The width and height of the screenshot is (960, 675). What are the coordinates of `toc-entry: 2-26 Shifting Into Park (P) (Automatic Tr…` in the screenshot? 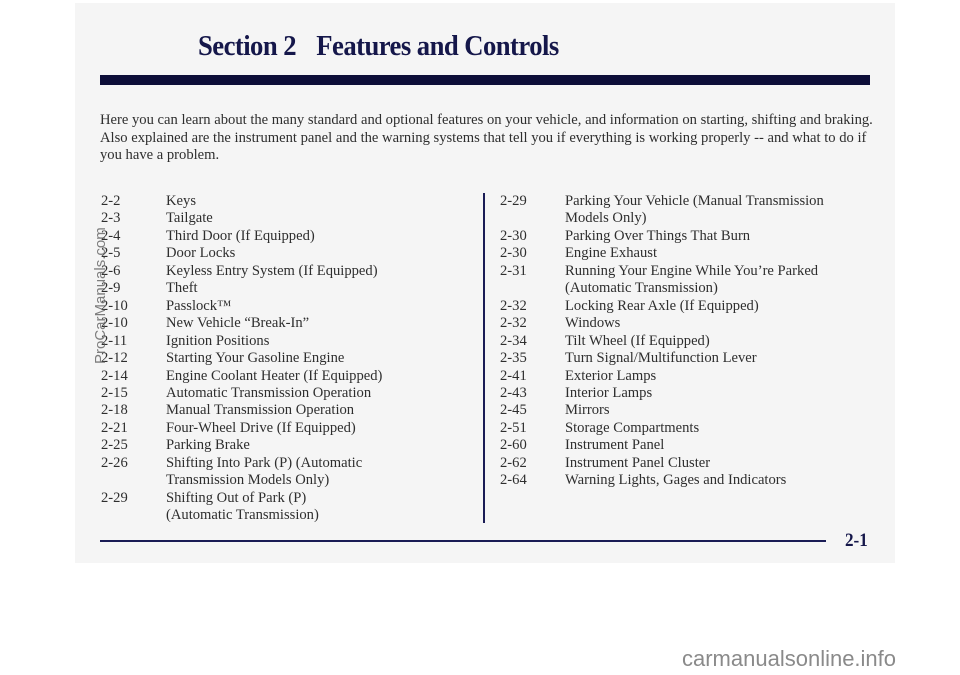 It's located at (283, 472).